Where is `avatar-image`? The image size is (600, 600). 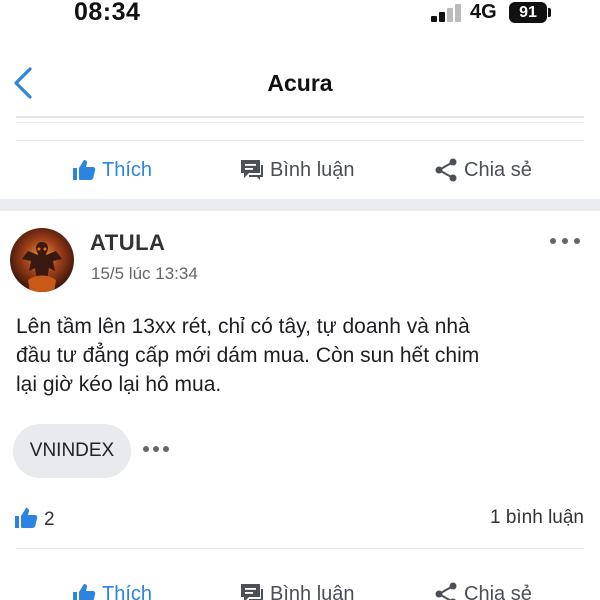
avatar-image is located at coordinates (42, 260).